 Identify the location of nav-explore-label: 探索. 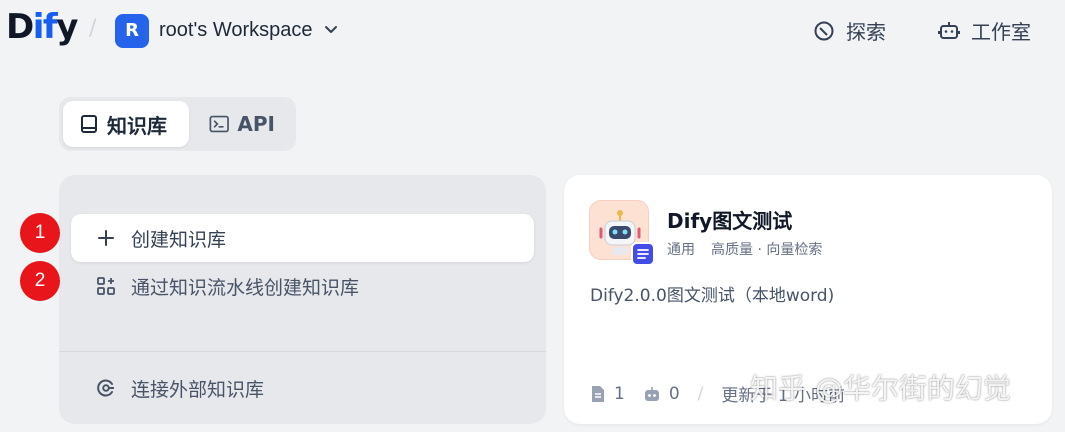
(866, 32).